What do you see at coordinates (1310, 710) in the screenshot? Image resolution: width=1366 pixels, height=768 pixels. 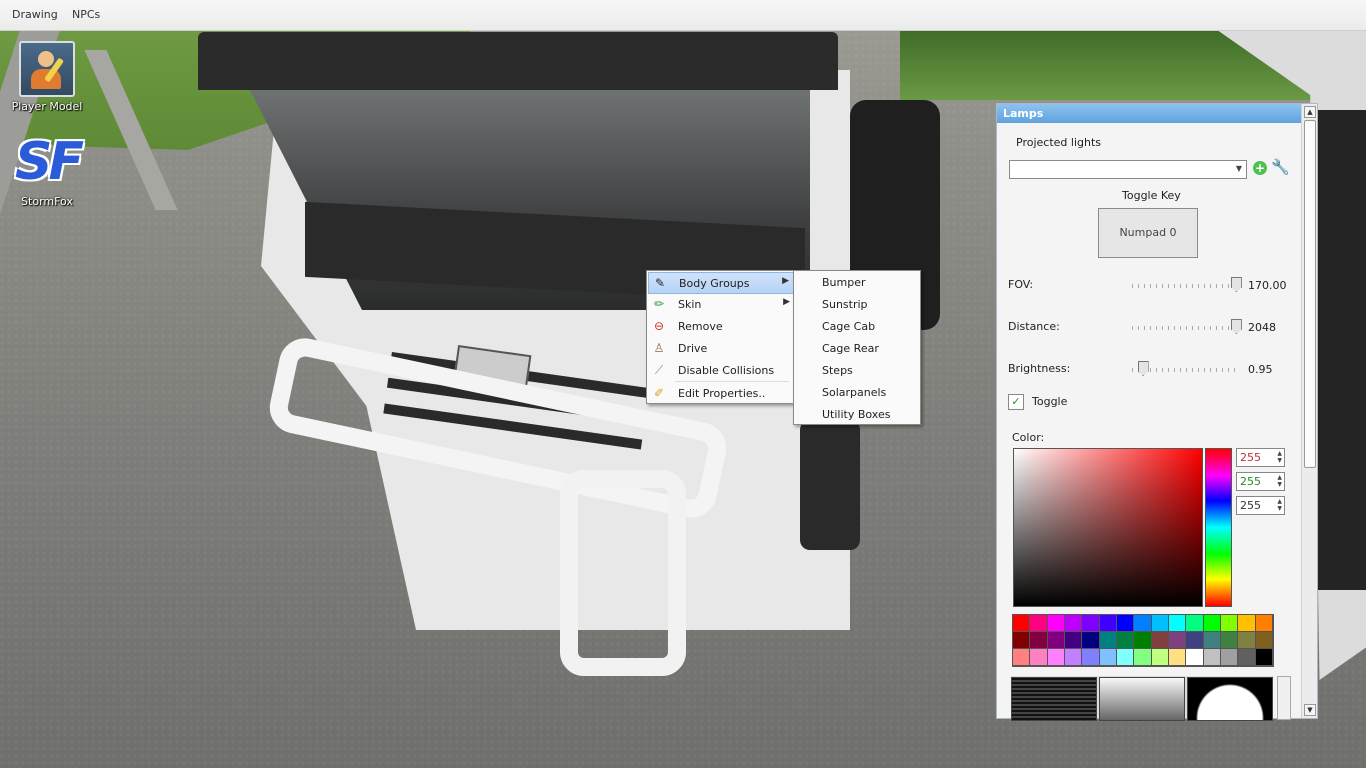 I see `scroll-down-icon: ▼` at bounding box center [1310, 710].